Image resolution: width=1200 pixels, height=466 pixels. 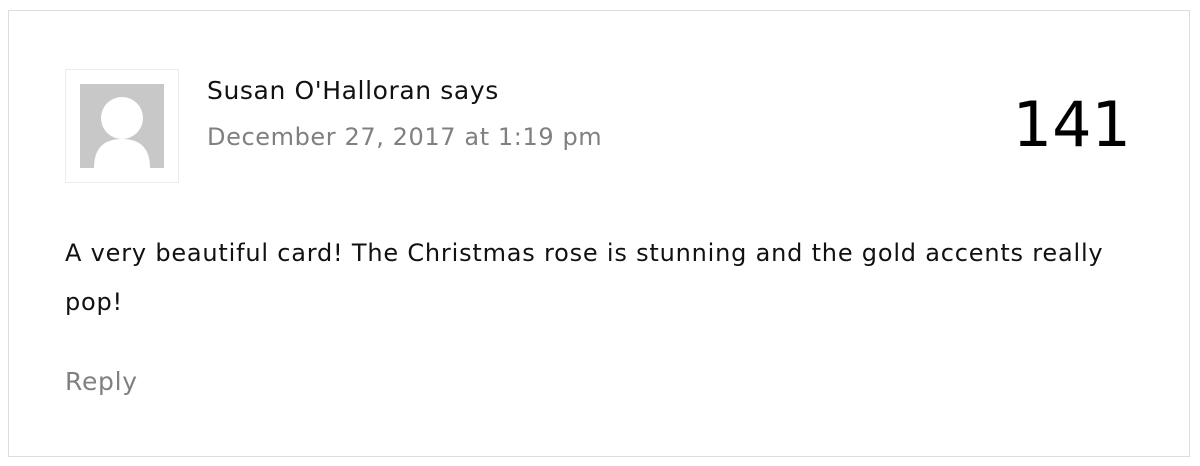 What do you see at coordinates (469, 90) in the screenshot?
I see `comment-says-label: says` at bounding box center [469, 90].